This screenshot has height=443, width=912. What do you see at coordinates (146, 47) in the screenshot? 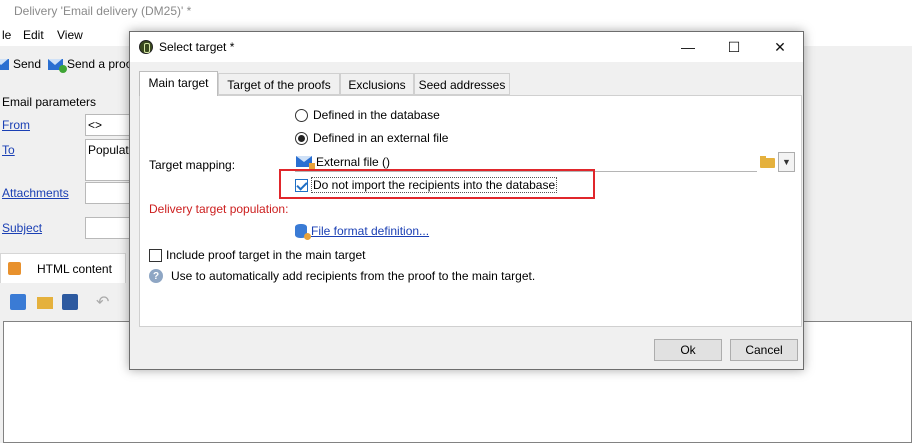
I see `app-logo-icon` at bounding box center [146, 47].